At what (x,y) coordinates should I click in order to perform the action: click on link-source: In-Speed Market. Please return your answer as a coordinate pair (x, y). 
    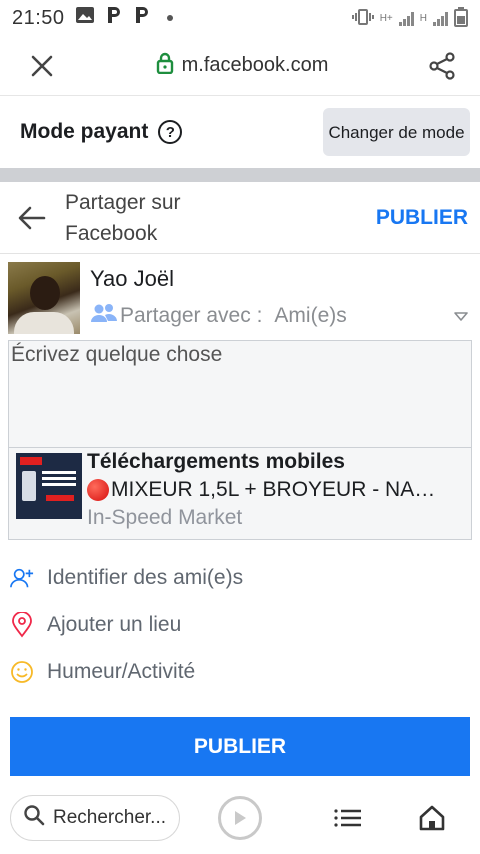
    Looking at the image, I should click on (165, 517).